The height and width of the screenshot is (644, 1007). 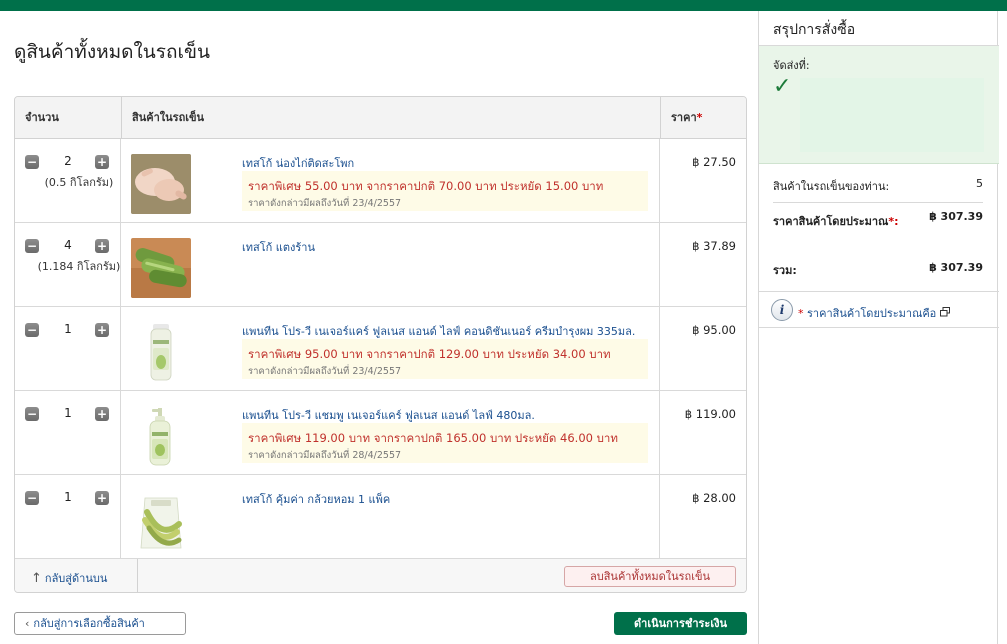 I want to click on header-product: สินค้าในรถเข็น, so click(x=162, y=118).